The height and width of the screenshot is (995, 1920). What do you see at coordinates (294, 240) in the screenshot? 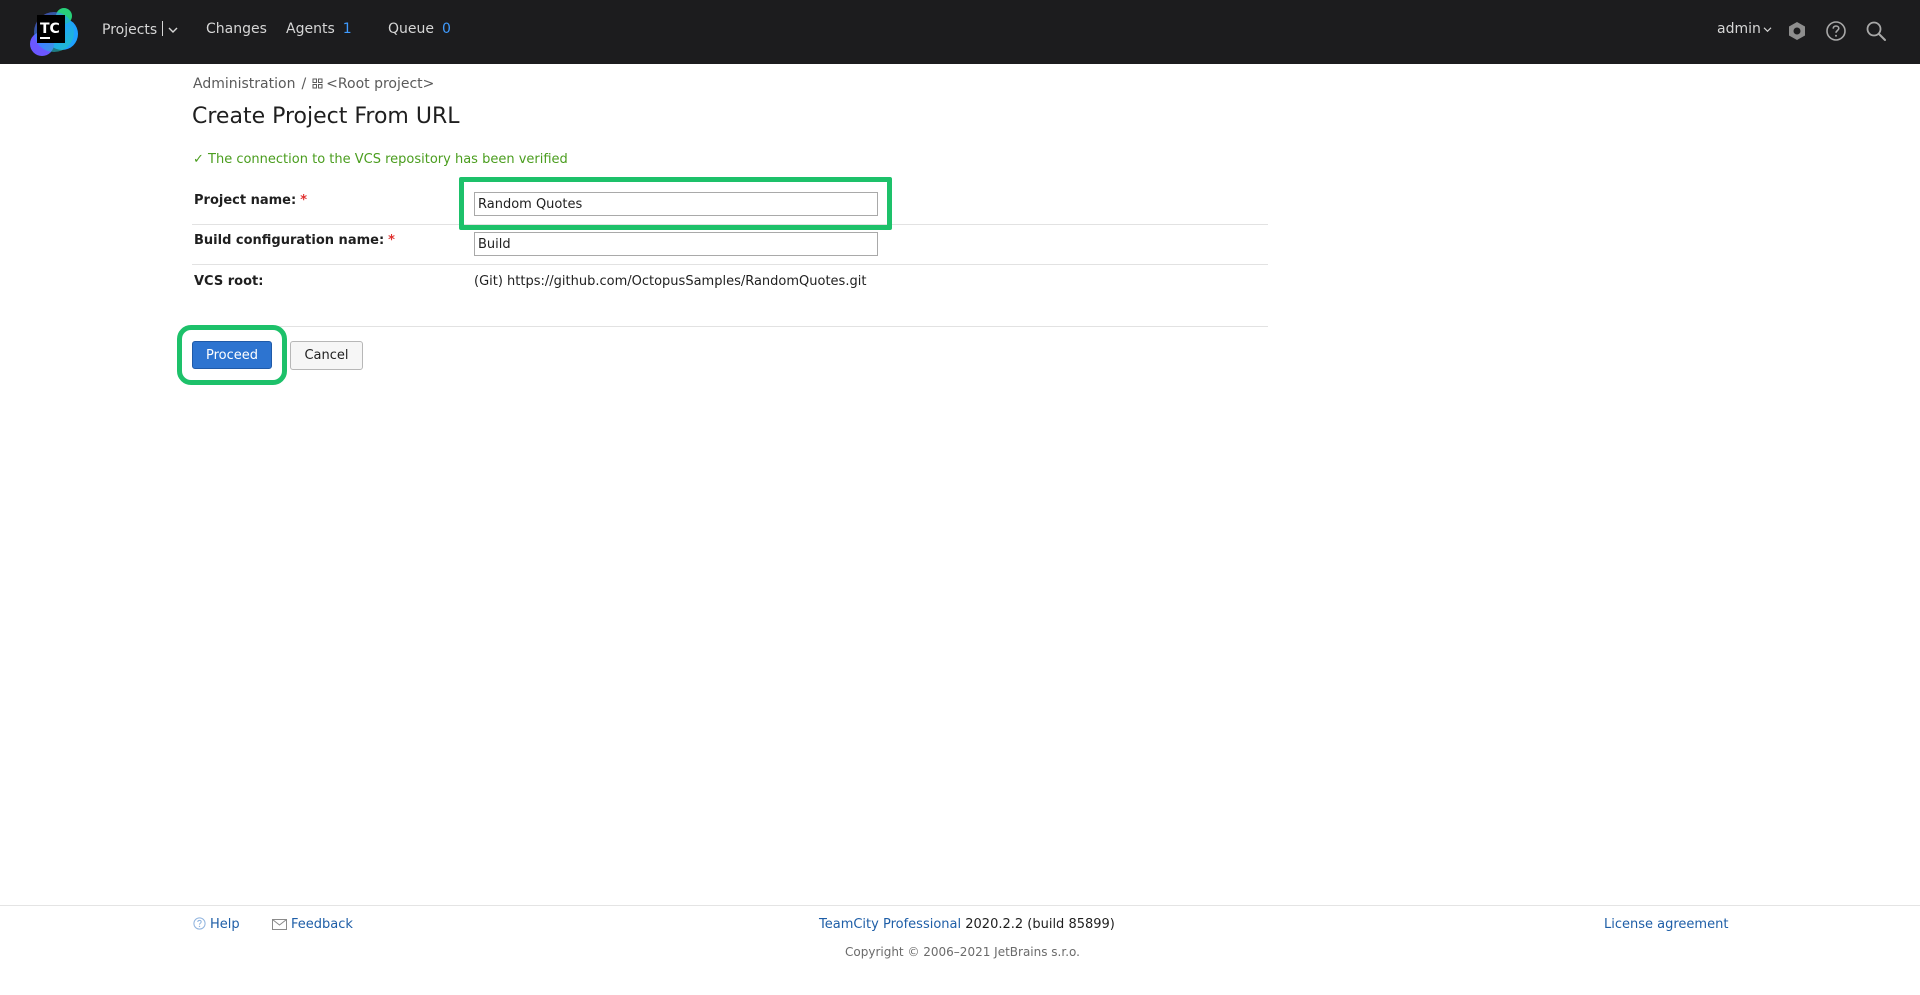
I see `build-config-label: Build configuration name: *` at bounding box center [294, 240].